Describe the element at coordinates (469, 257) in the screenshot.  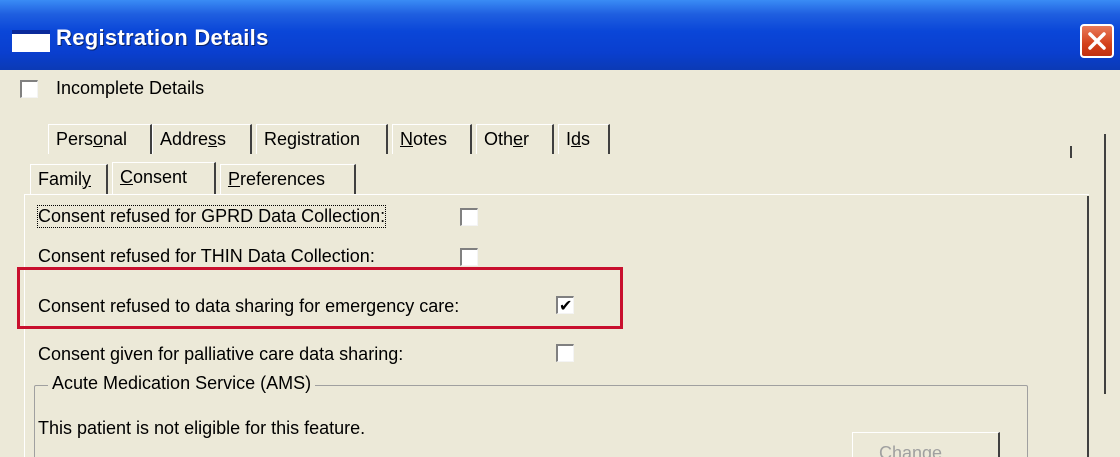
I see `consent-thin-checkbox` at that location.